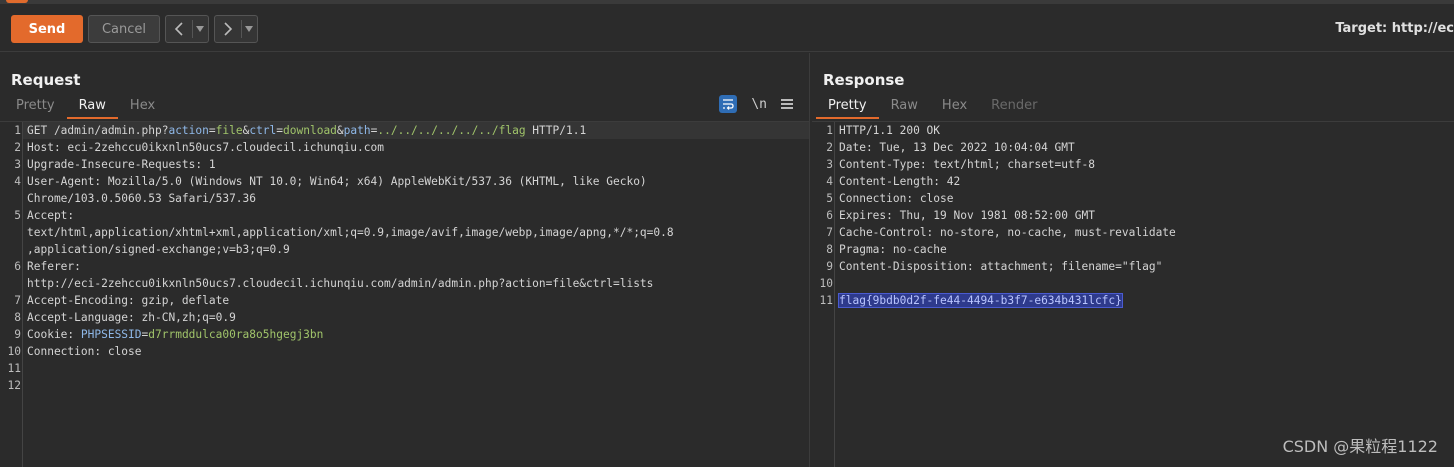 Image resolution: width=1454 pixels, height=467 pixels. What do you see at coordinates (829, 164) in the screenshot?
I see `line-number: 3` at bounding box center [829, 164].